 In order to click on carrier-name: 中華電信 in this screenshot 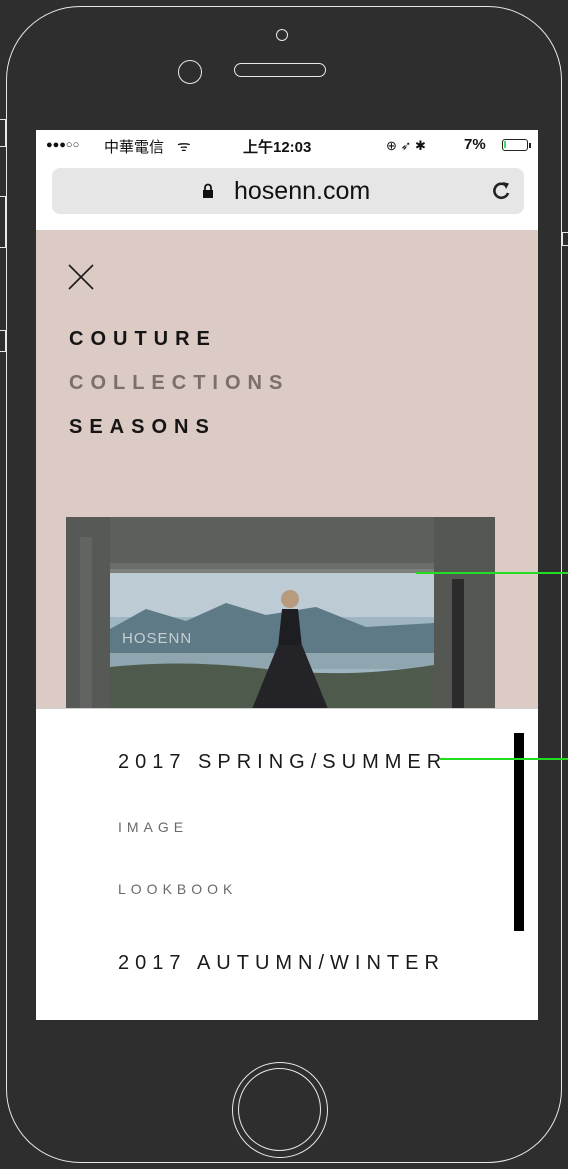, I will do `click(134, 147)`.